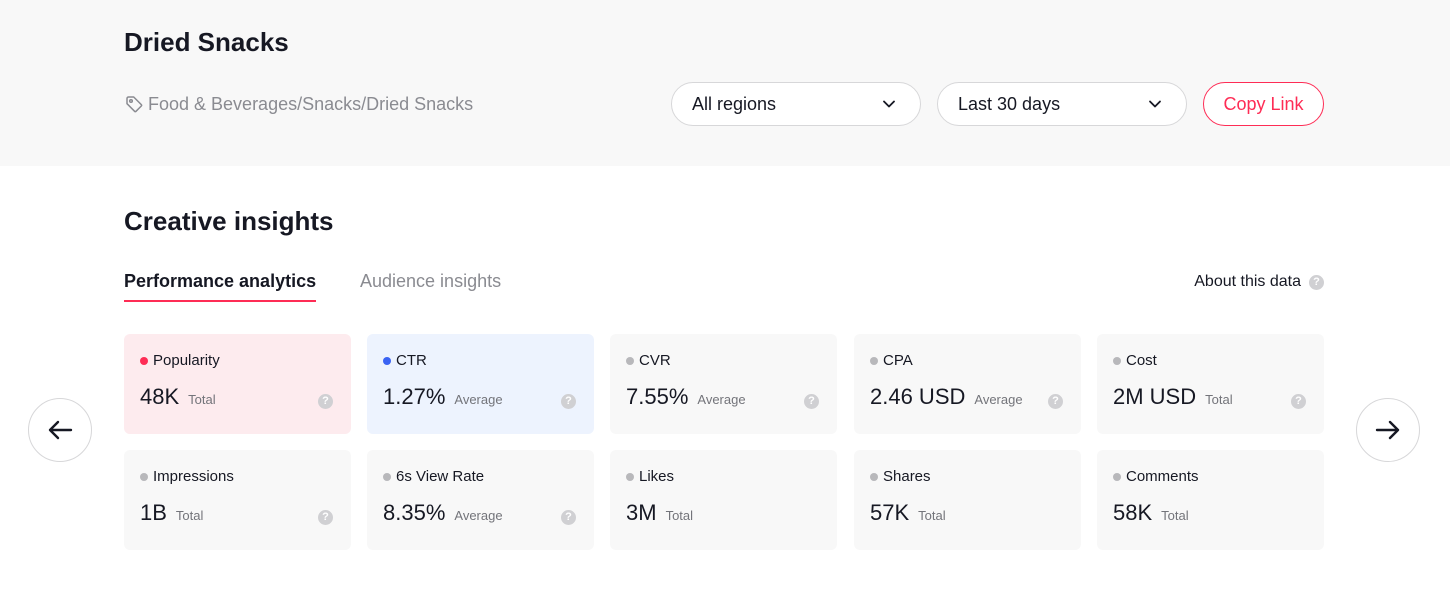 This screenshot has width=1450, height=592. I want to click on metric-label: Likes, so click(650, 476).